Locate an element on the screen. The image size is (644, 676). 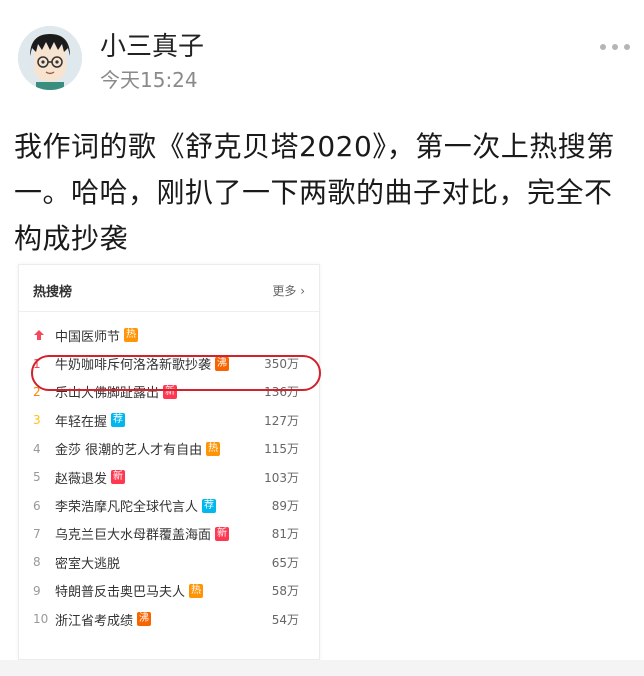
topic-title: 浙江省考成绩 is located at coordinates (94, 619).